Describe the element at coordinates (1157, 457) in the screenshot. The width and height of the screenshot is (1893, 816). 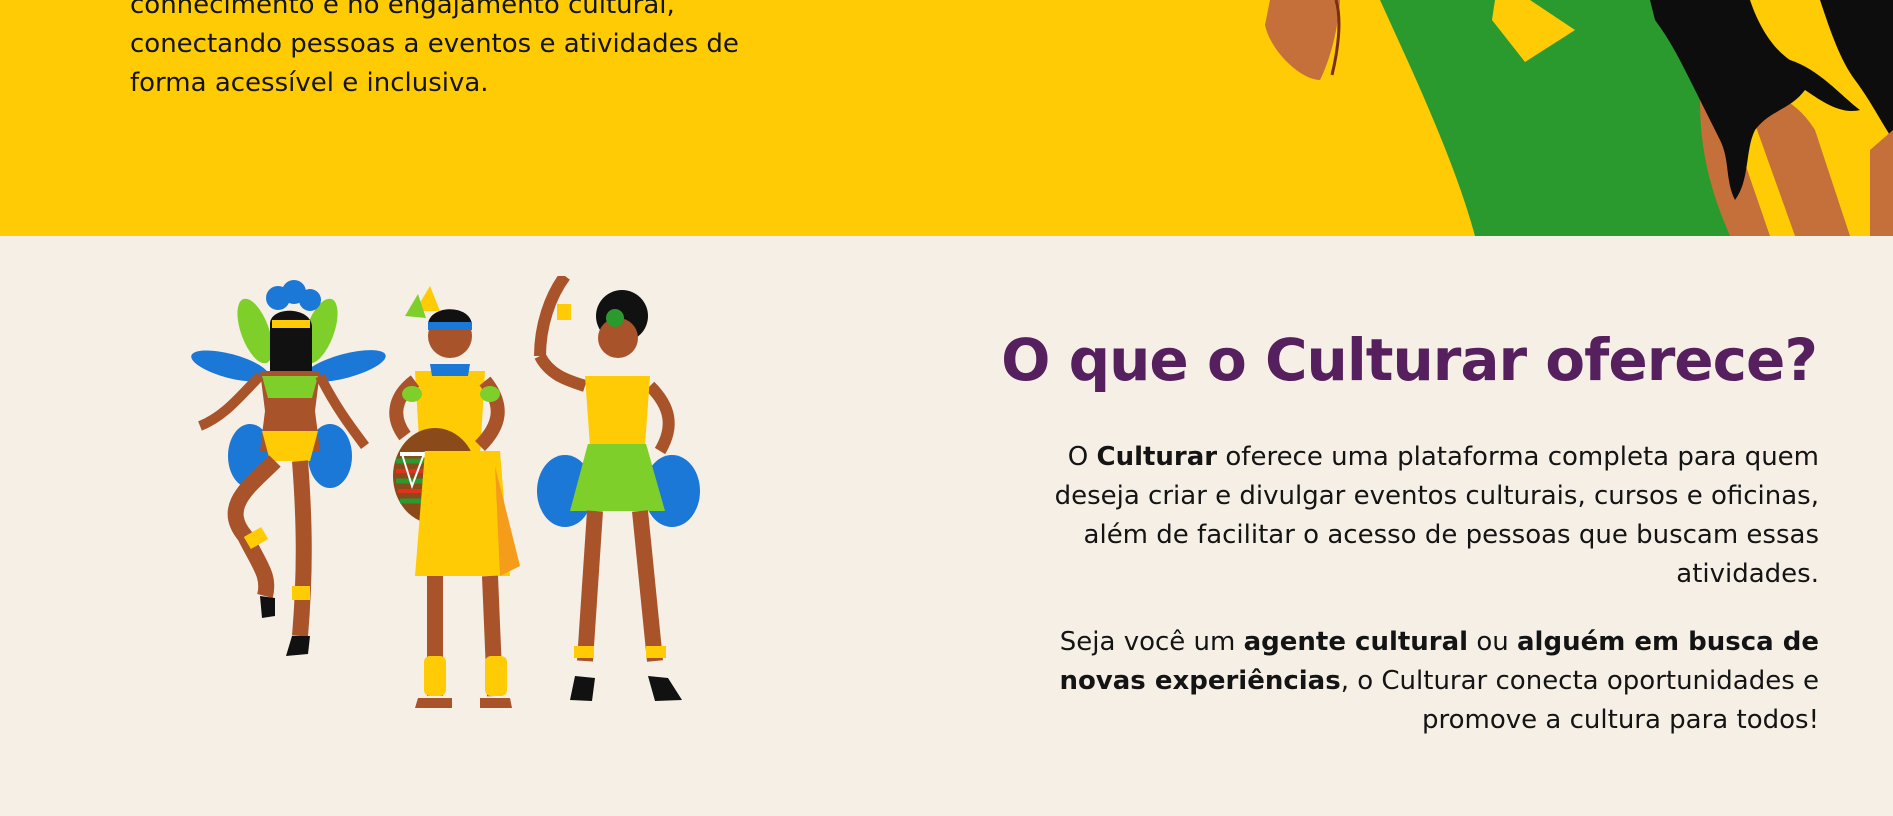
I see `p1-brand: Culturar` at that location.